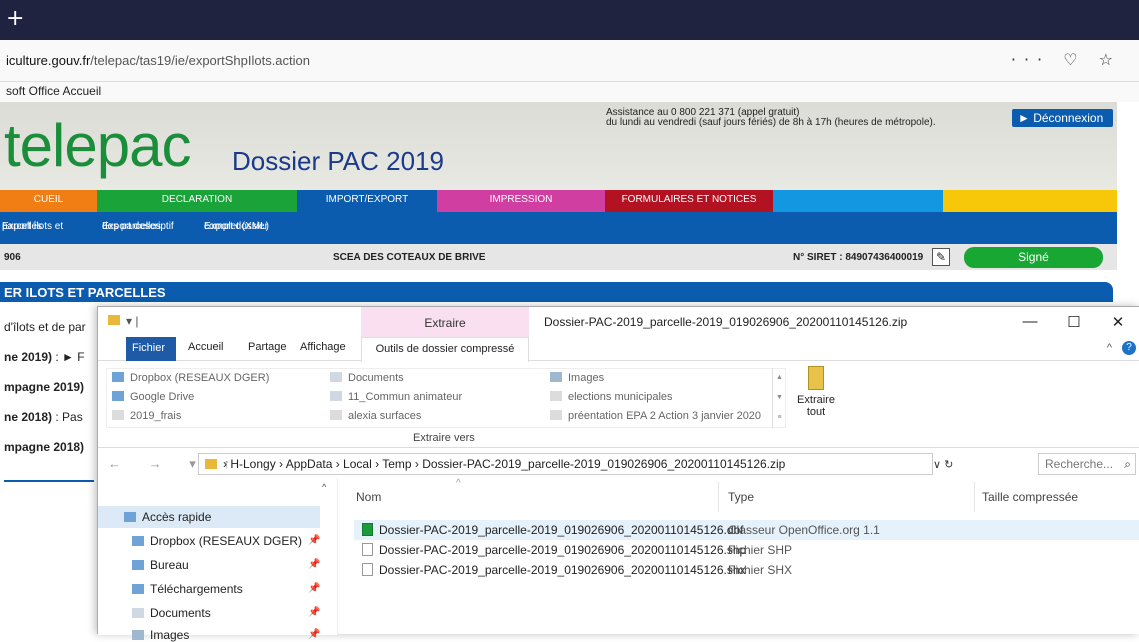 The width and height of the screenshot is (1139, 642). What do you see at coordinates (15, 18) in the screenshot?
I see `new-tab-button: +` at bounding box center [15, 18].